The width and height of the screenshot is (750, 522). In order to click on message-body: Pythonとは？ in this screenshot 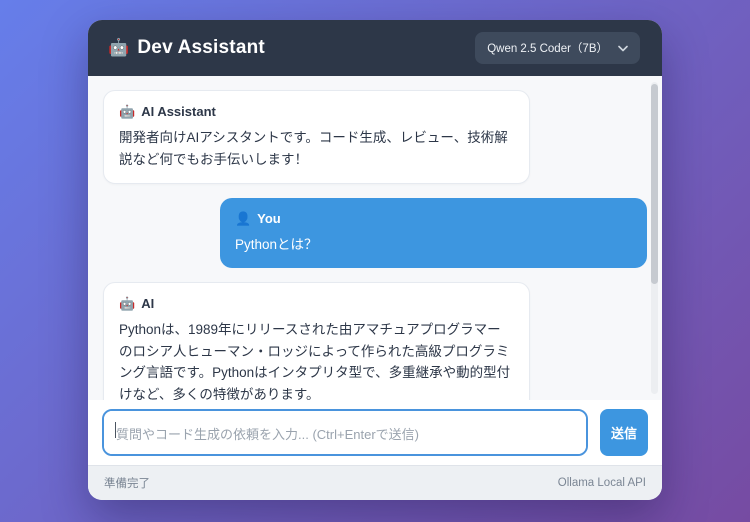, I will do `click(433, 245)`.